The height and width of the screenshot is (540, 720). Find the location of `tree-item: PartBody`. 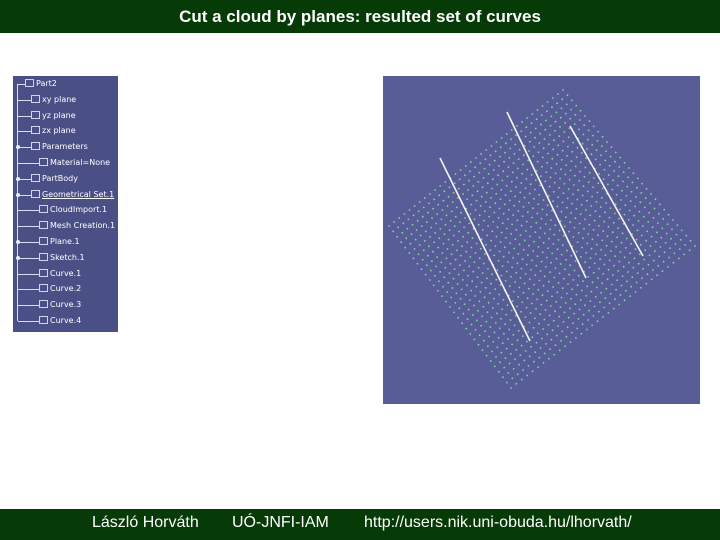

tree-item: PartBody is located at coordinates (54, 179).